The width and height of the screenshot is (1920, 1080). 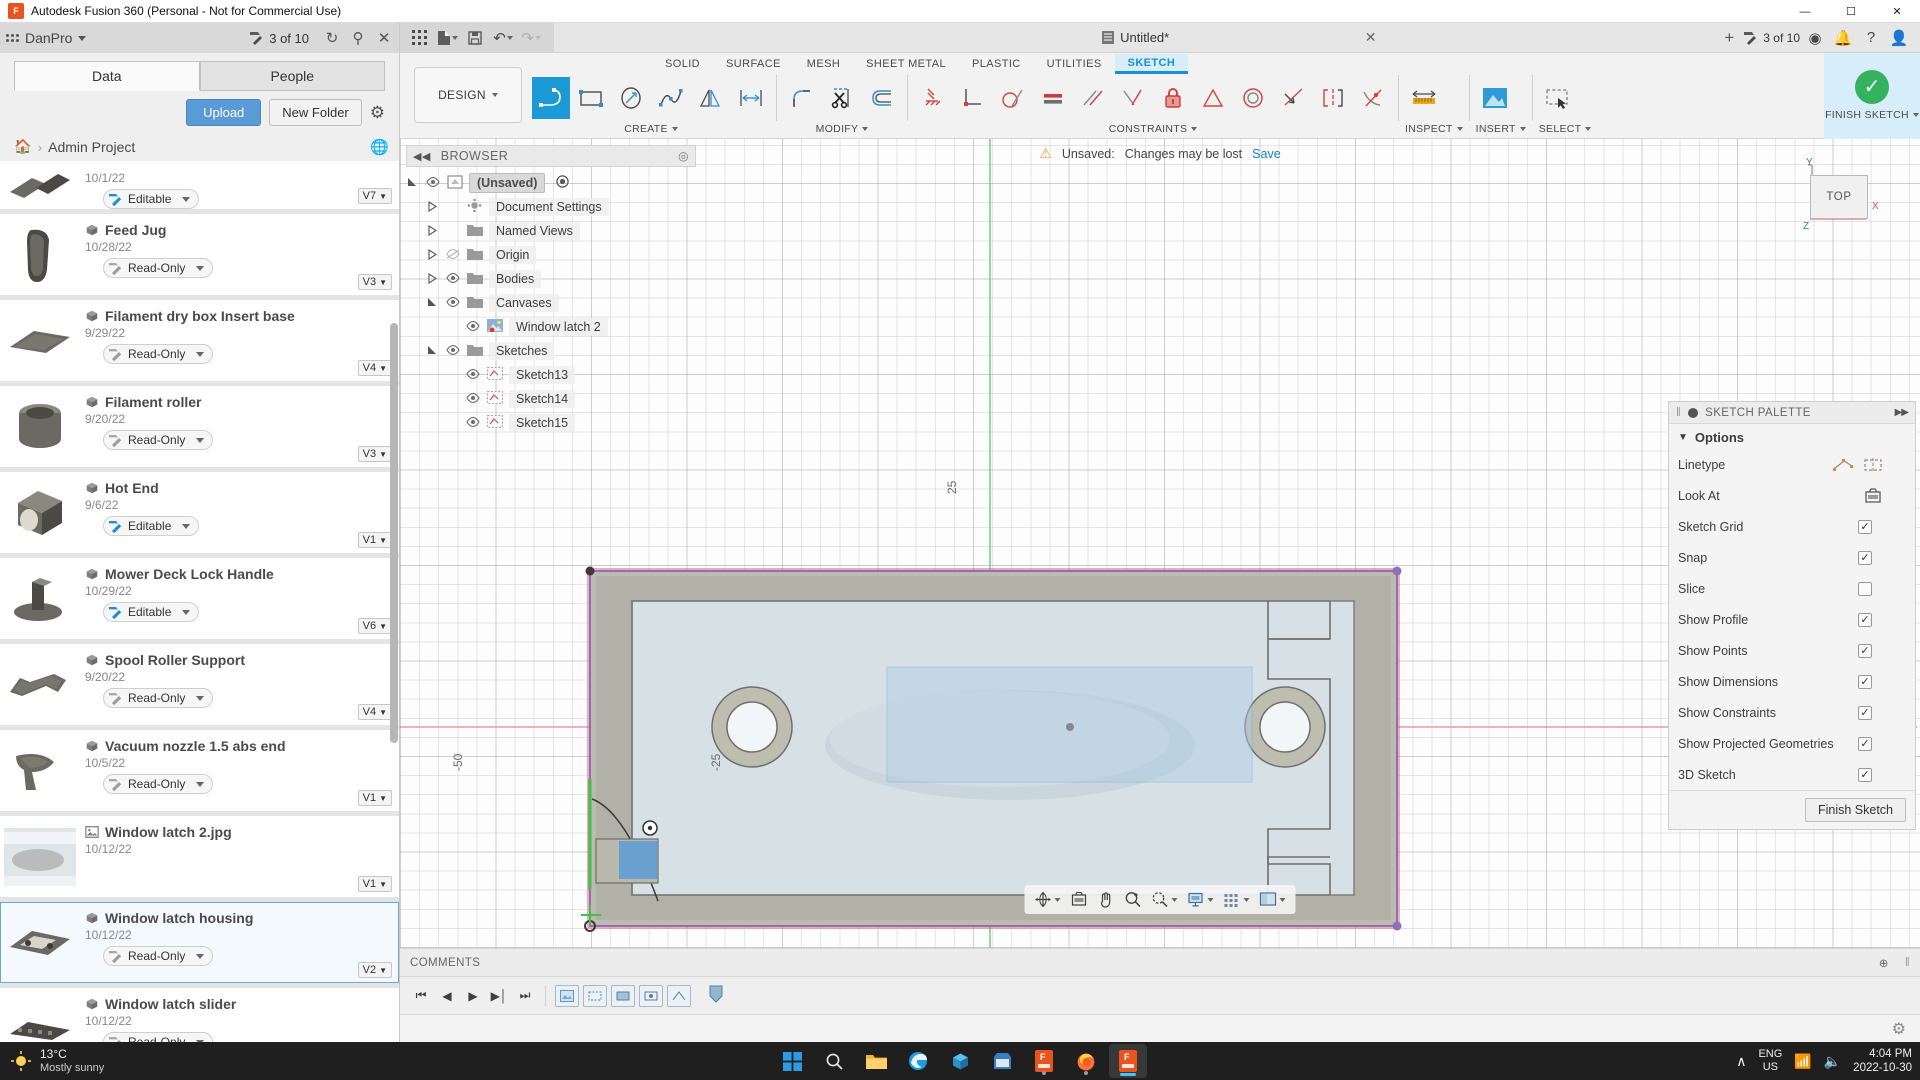 I want to click on palette-row-show-profile: Show Profile ✓, so click(x=1792, y=619).